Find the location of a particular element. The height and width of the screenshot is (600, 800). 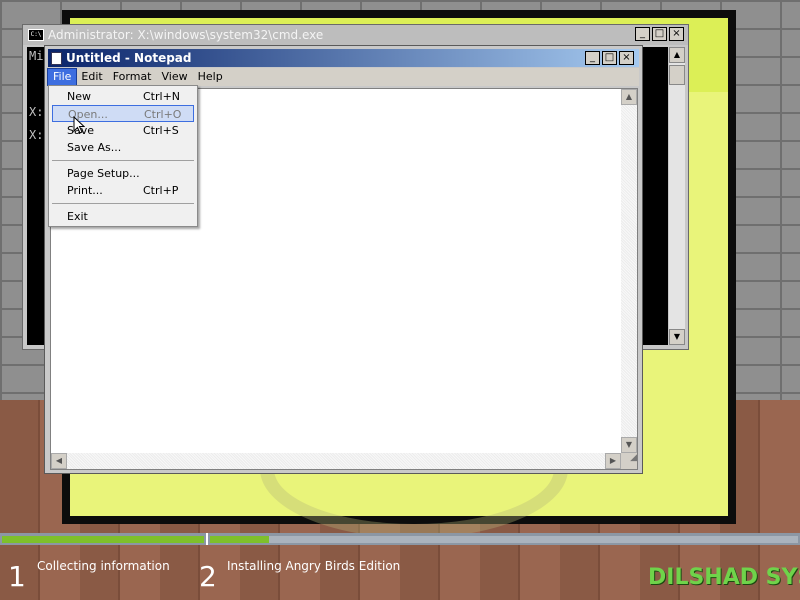

menu-view: View is located at coordinates (175, 77).